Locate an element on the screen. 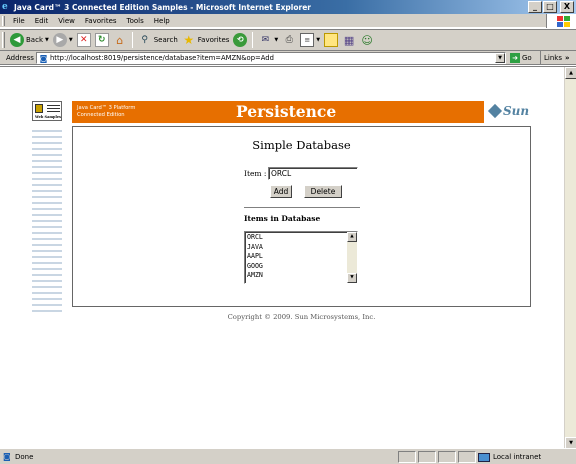  sun-logo: Sun is located at coordinates (508, 111).